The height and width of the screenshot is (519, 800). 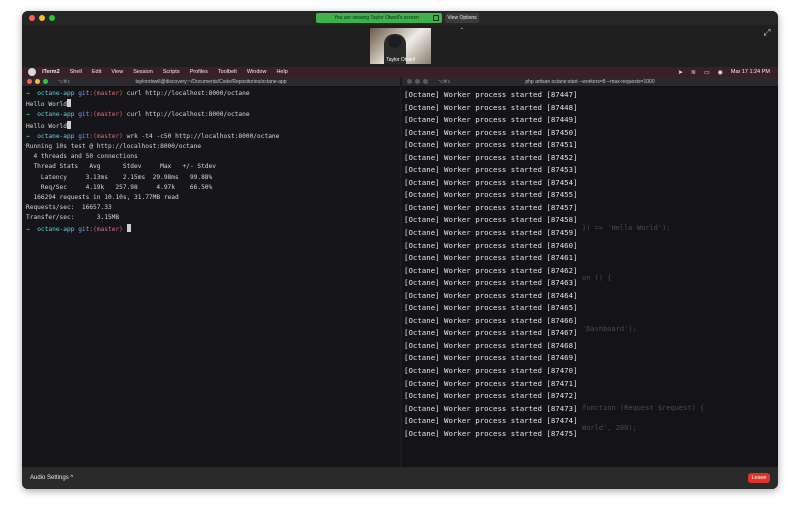 I want to click on menu-item-help: Help, so click(x=281, y=72).